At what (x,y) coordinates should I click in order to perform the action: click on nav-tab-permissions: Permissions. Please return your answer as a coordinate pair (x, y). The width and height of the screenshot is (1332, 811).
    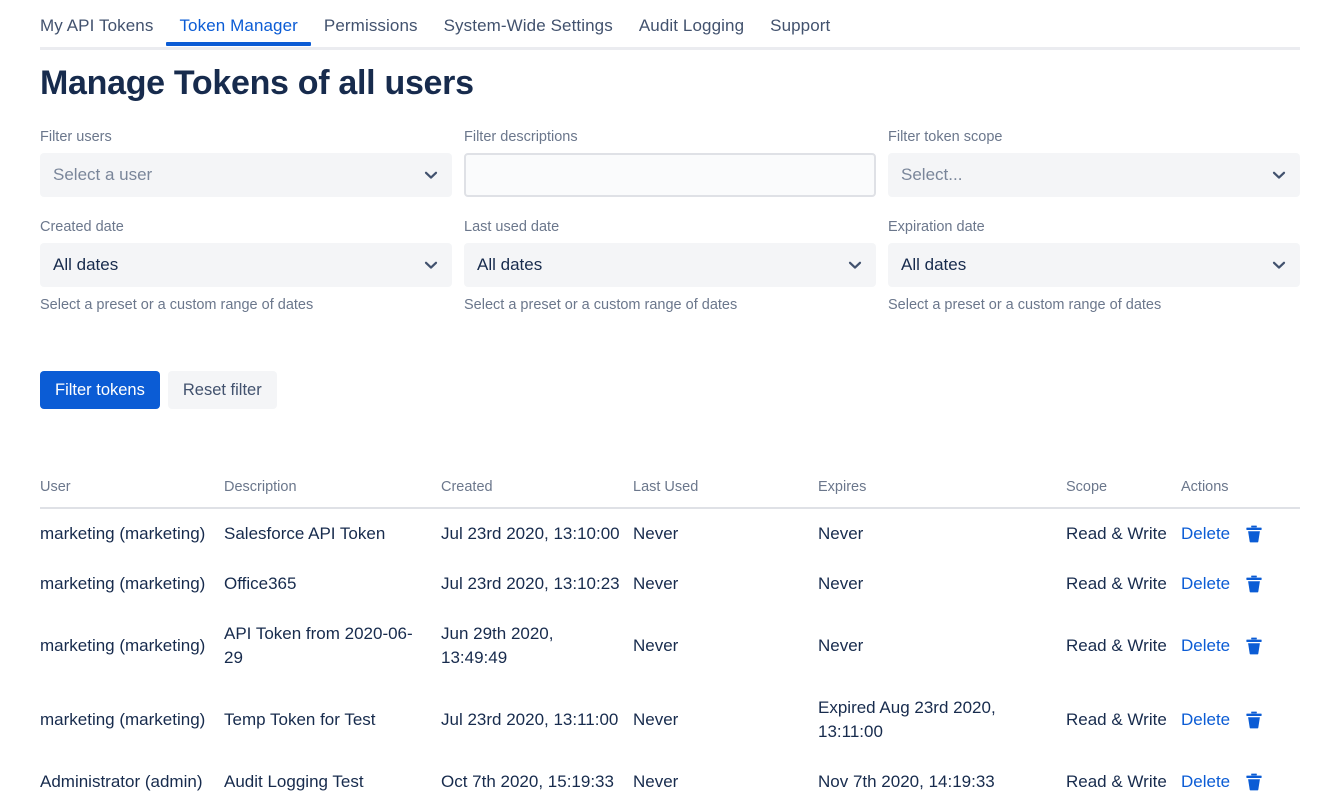
    Looking at the image, I should click on (371, 31).